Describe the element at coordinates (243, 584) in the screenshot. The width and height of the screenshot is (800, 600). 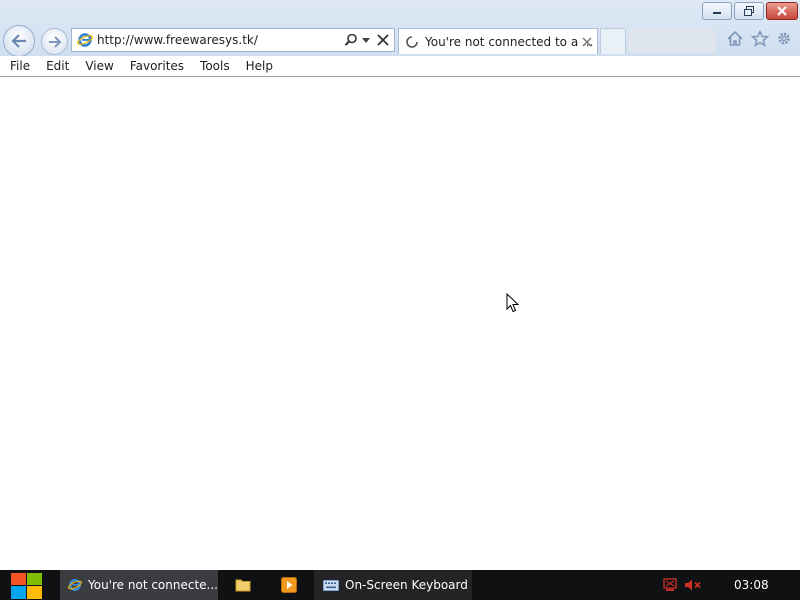
I see `file-explorer-icon` at that location.